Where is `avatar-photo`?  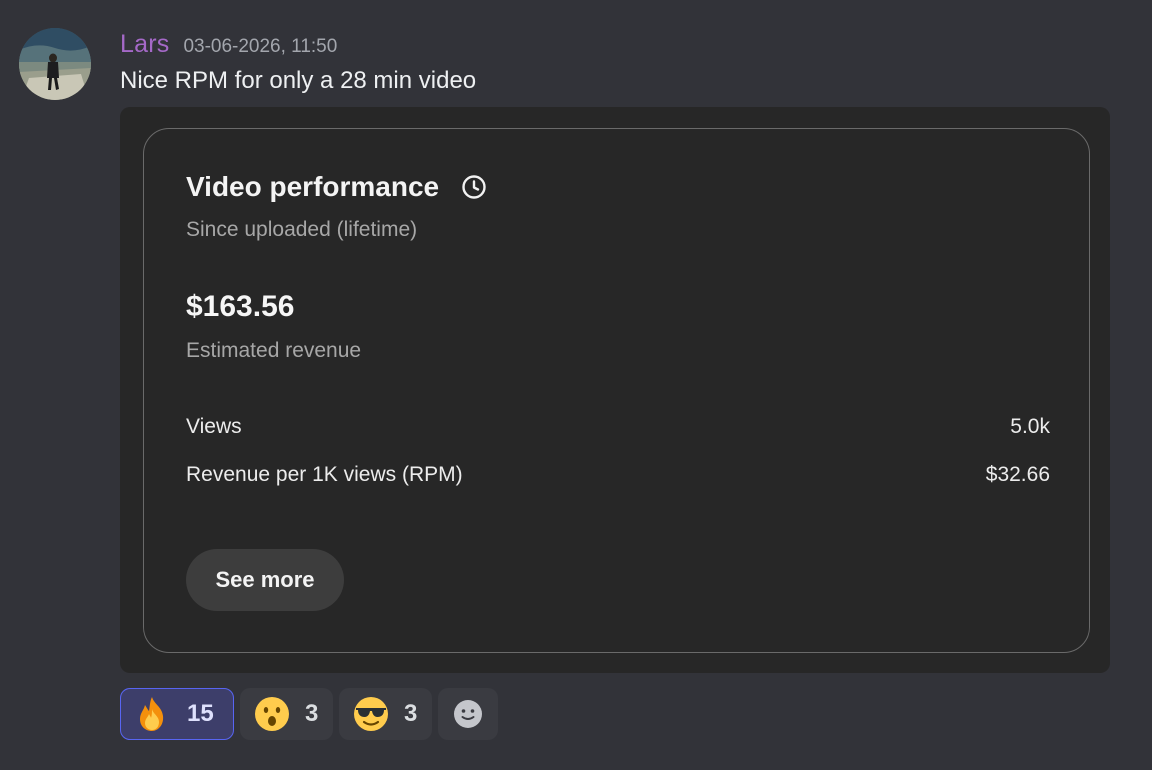
avatar-photo is located at coordinates (55, 64).